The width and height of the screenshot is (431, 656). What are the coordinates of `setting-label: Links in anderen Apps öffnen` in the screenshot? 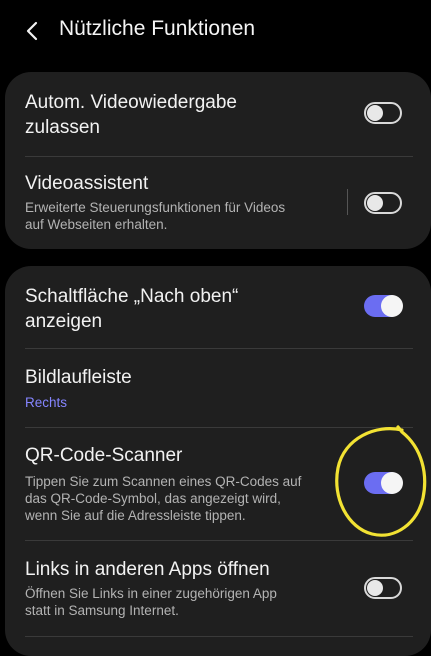 It's located at (147, 569).